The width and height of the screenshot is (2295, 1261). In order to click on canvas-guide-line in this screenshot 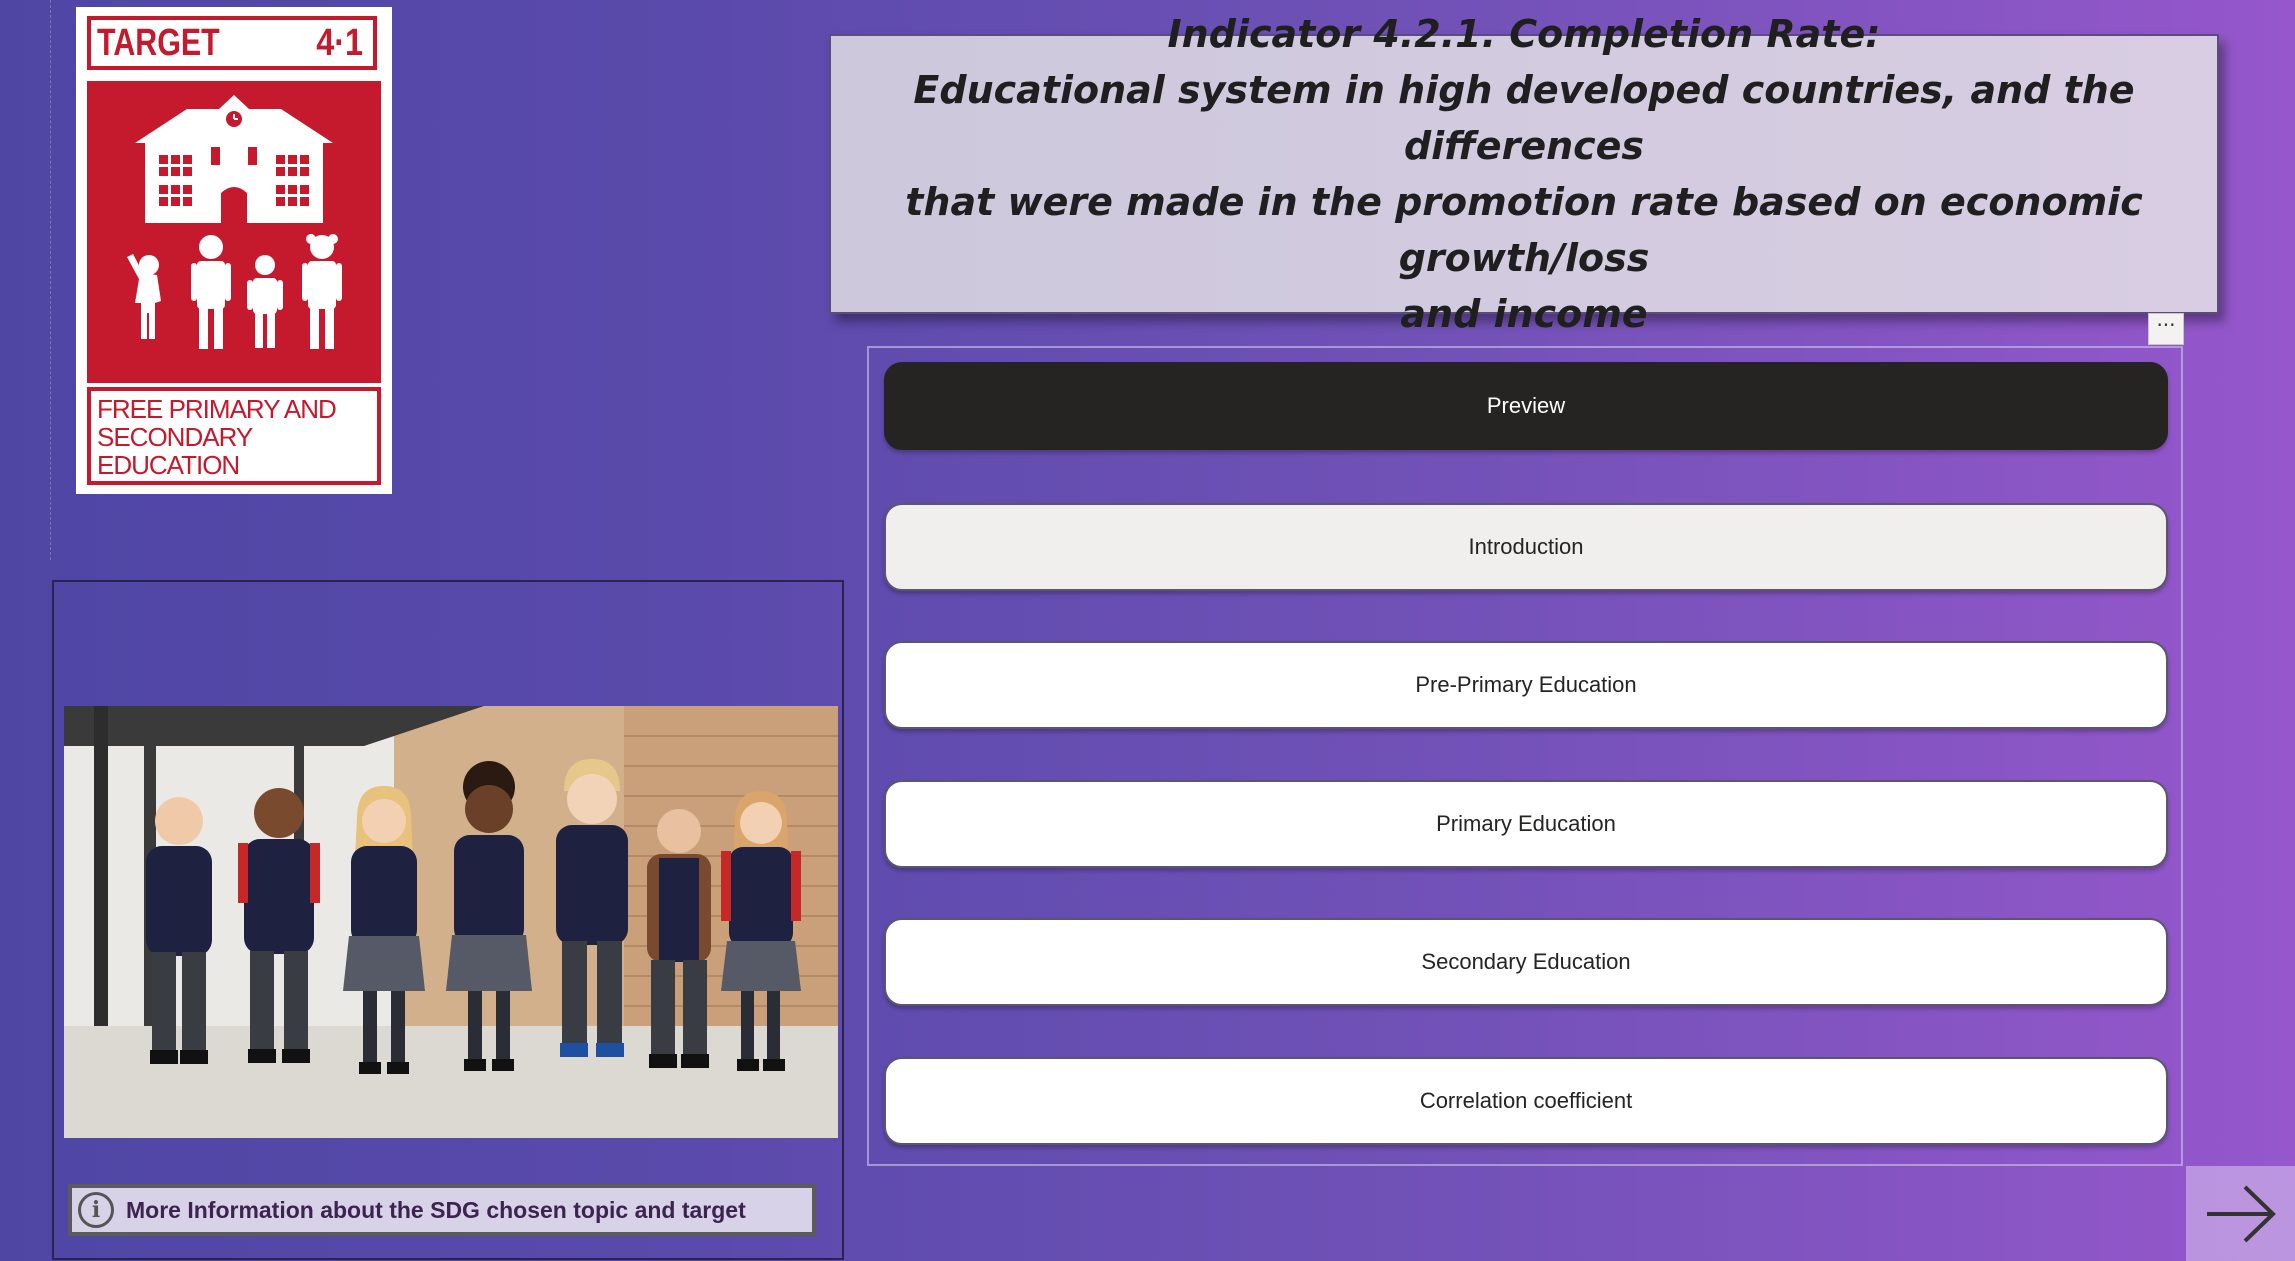, I will do `click(50, 280)`.